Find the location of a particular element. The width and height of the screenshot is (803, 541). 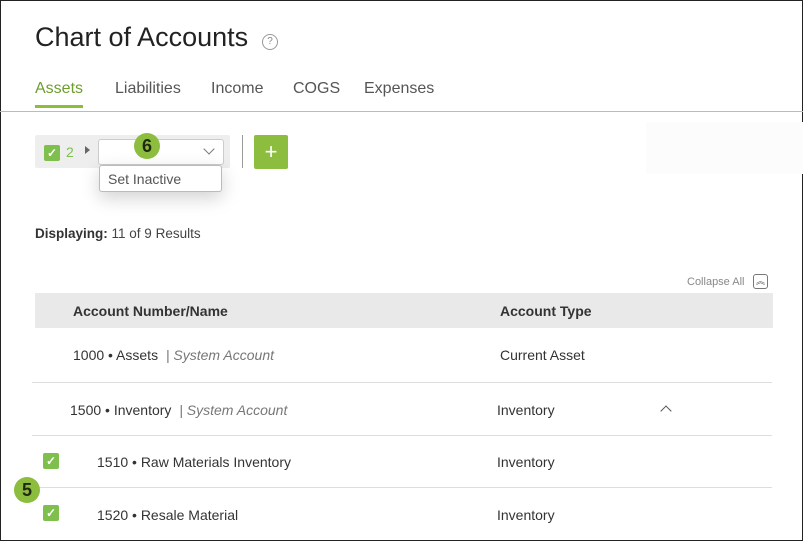

results-text: 11 of 9 Results is located at coordinates (156, 233).